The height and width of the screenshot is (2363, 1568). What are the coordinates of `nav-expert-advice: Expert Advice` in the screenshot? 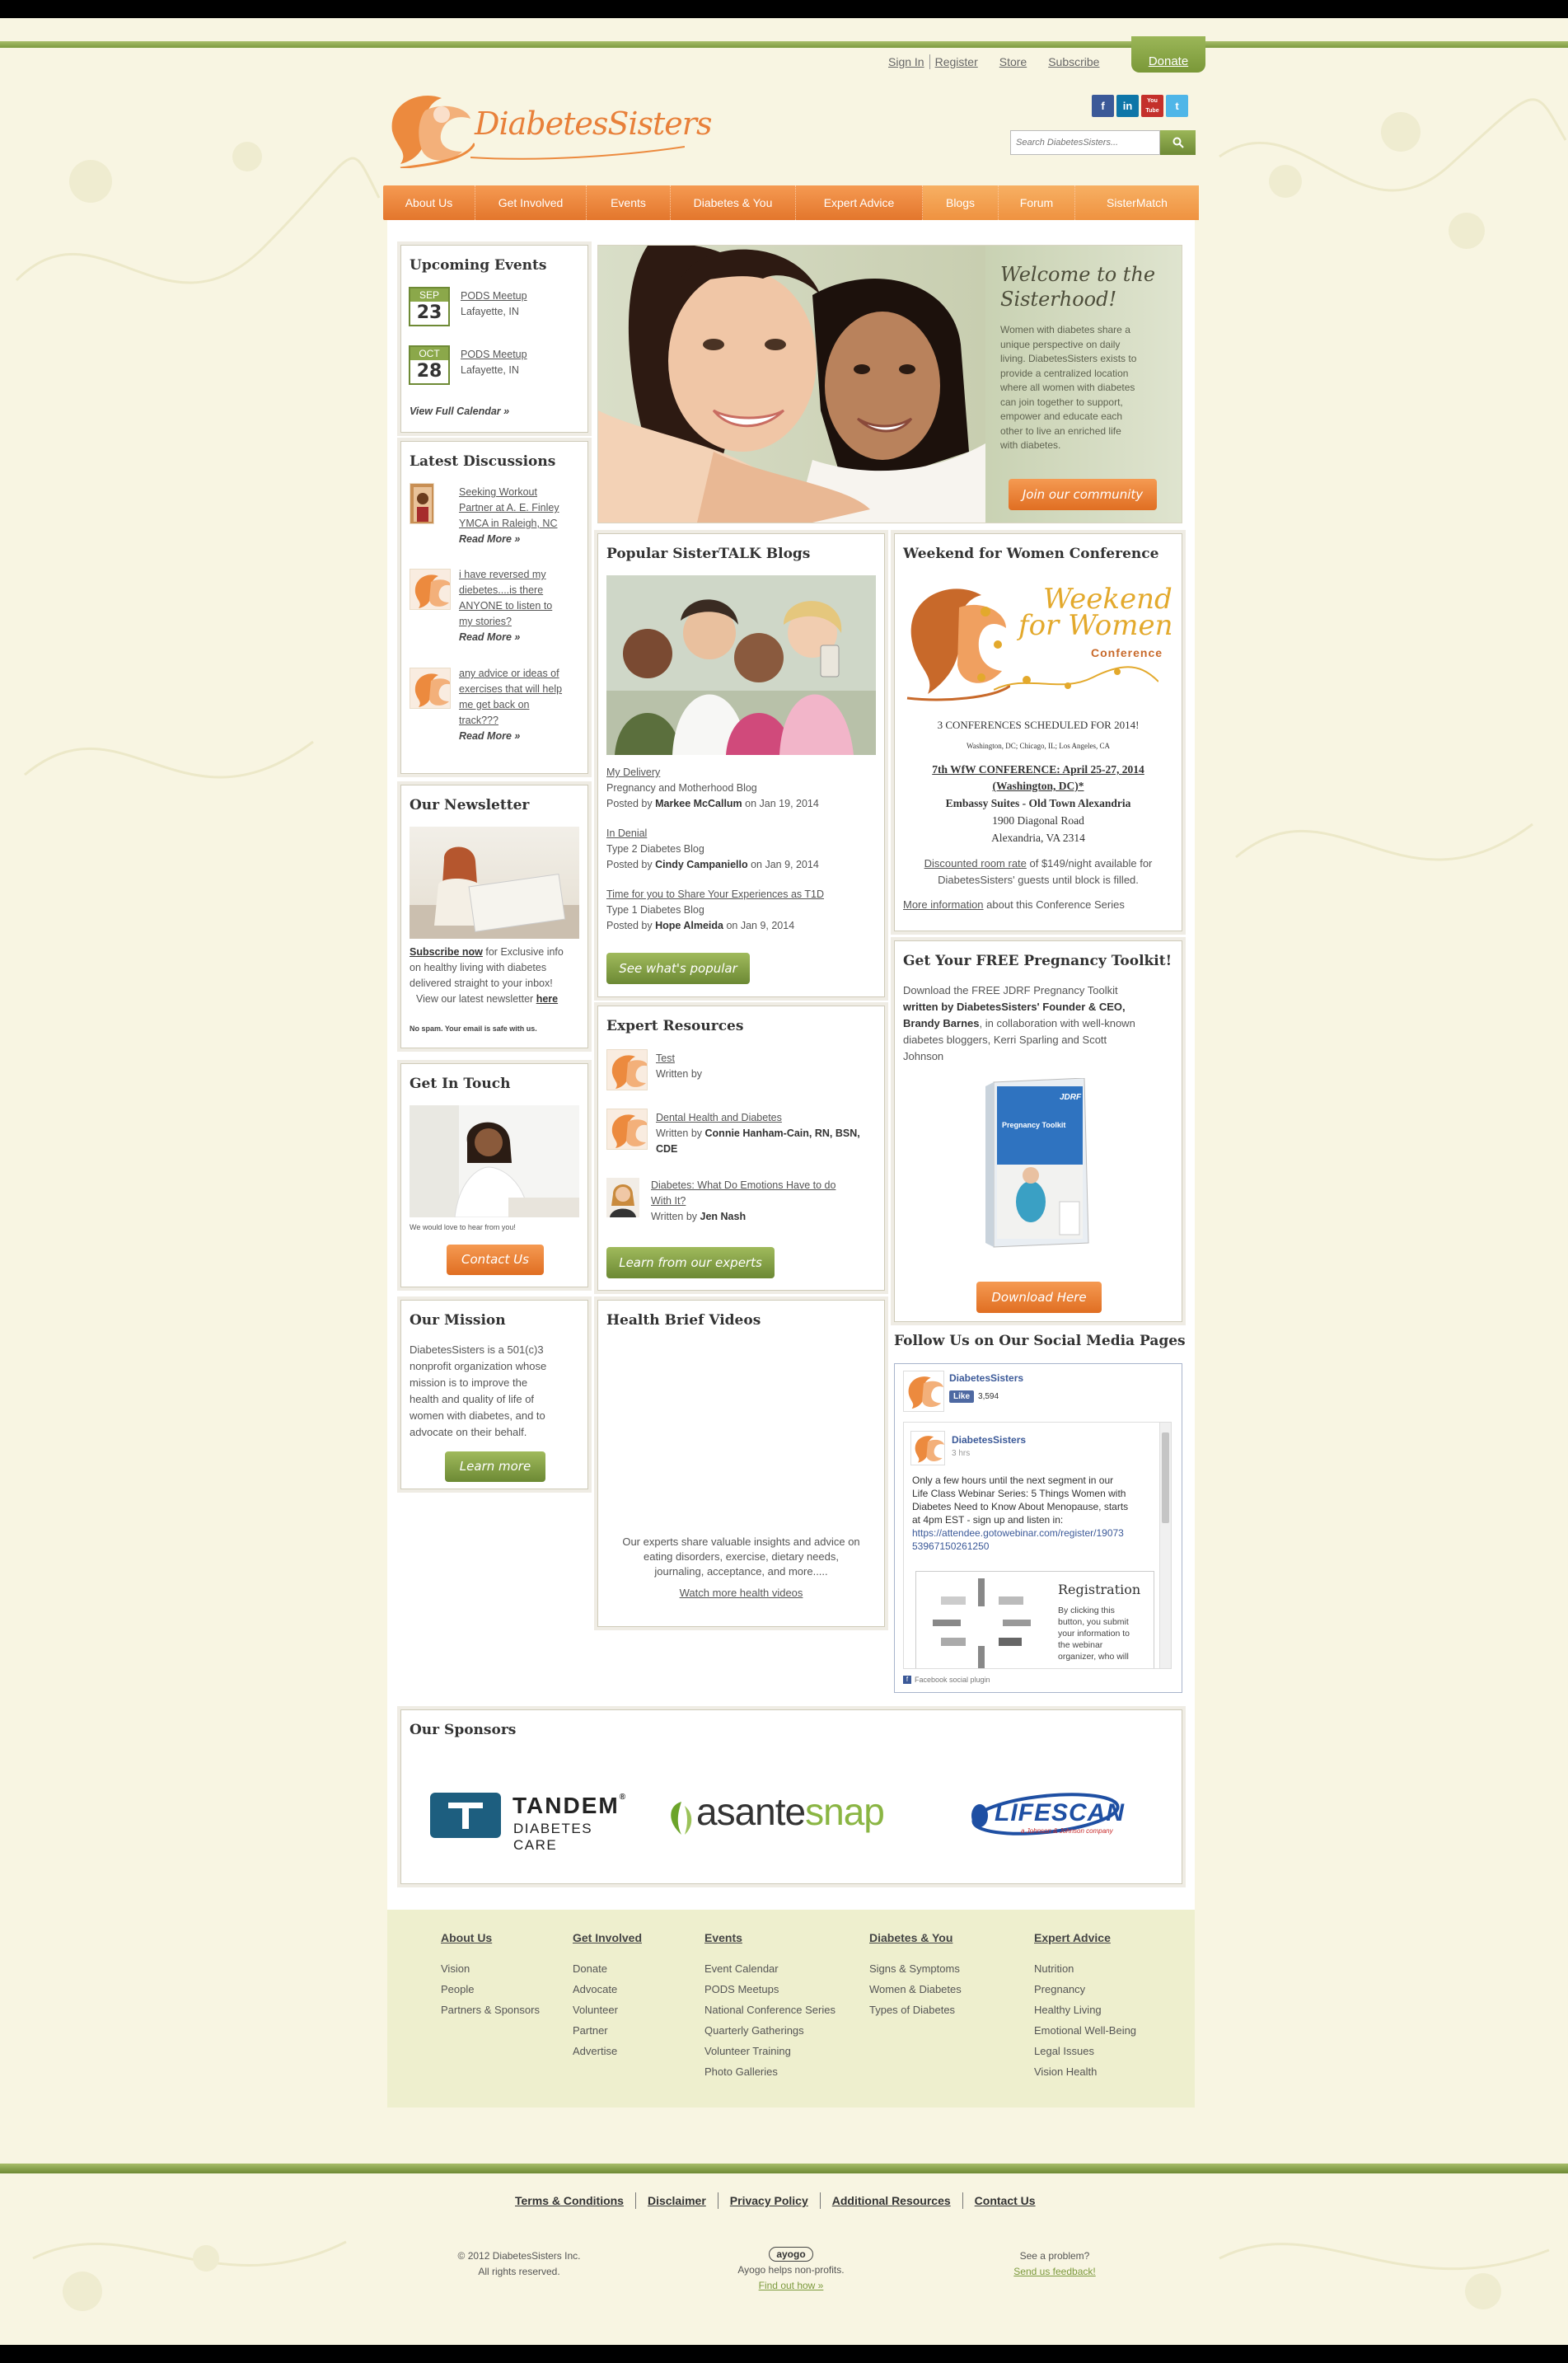 It's located at (860, 202).